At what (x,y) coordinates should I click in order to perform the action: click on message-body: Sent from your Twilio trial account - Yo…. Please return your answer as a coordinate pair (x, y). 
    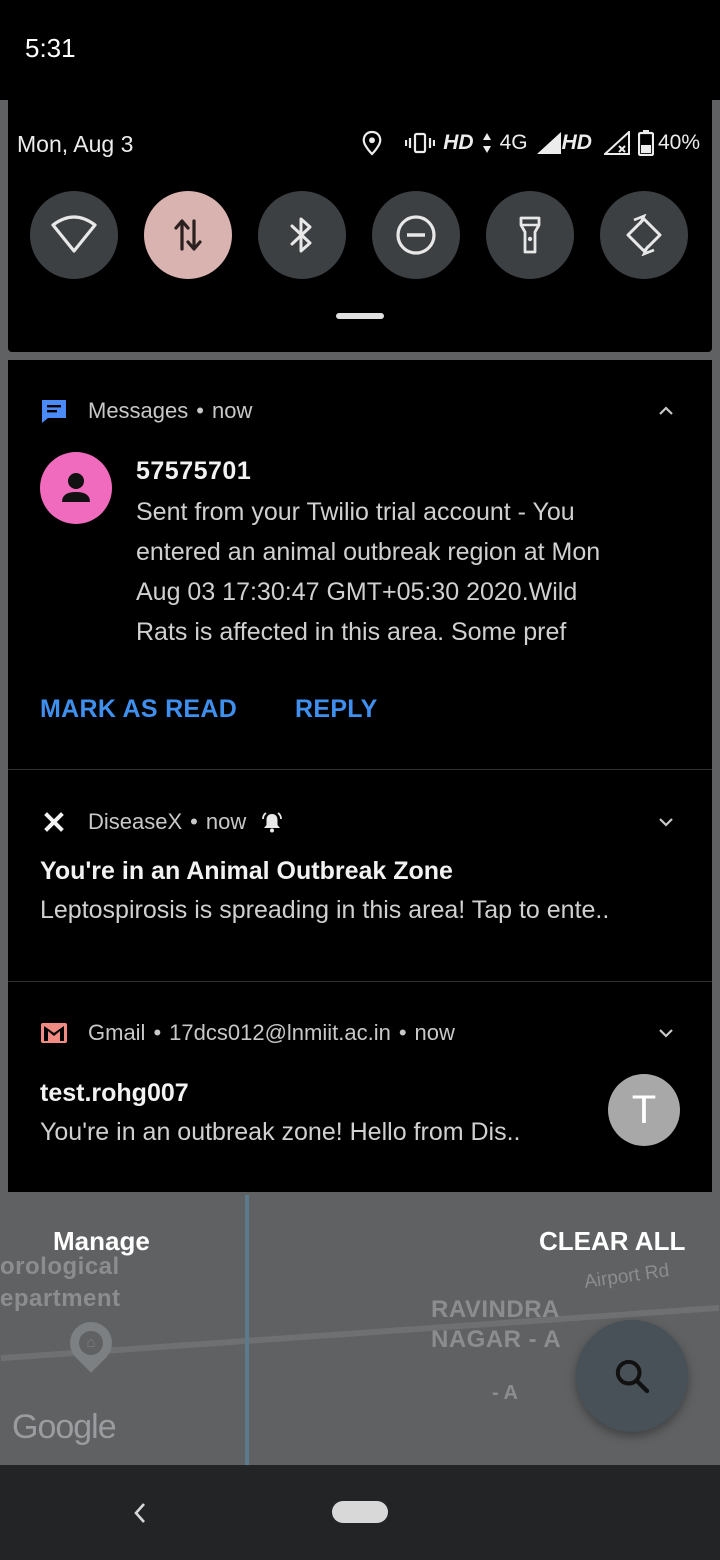
    Looking at the image, I should click on (406, 572).